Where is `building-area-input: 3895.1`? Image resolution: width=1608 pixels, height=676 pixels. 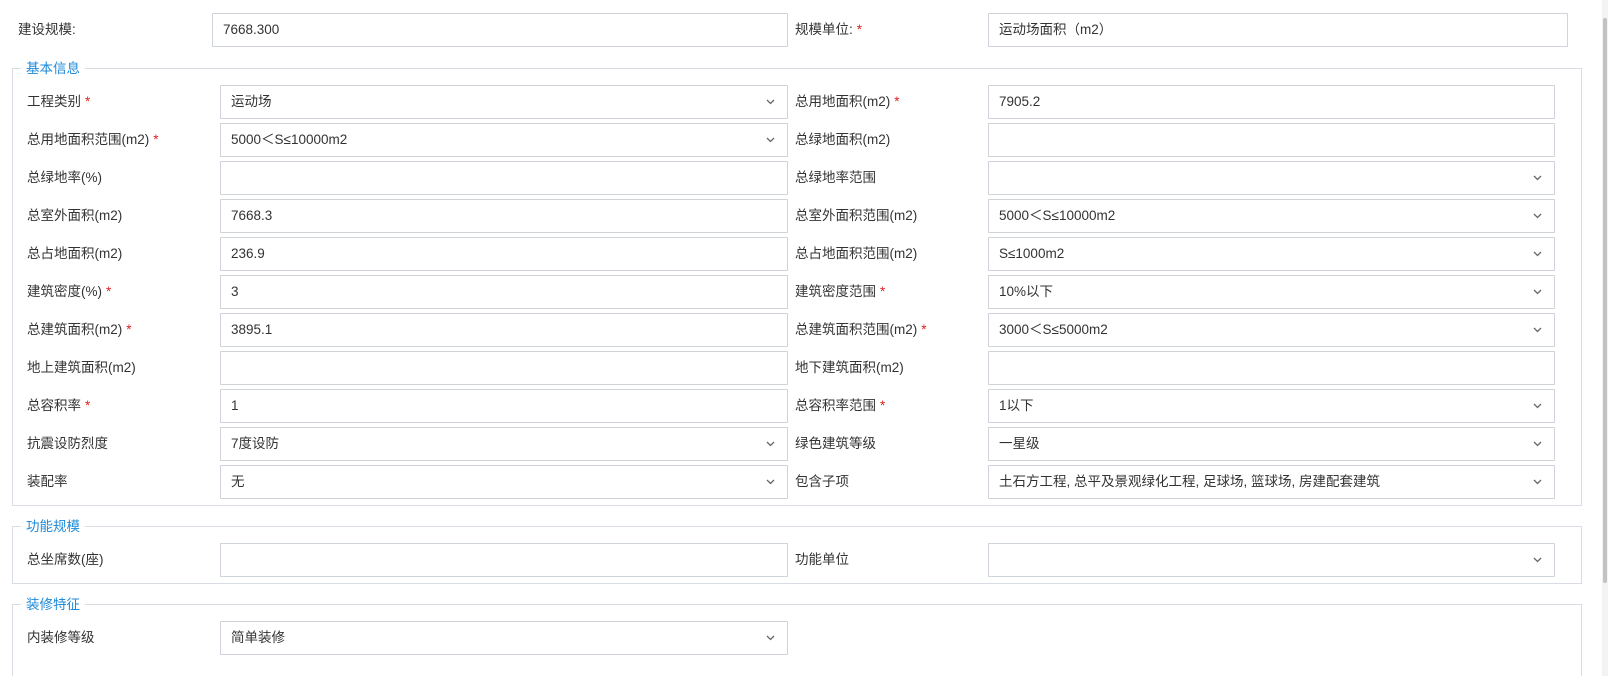
building-area-input: 3895.1 is located at coordinates (504, 330).